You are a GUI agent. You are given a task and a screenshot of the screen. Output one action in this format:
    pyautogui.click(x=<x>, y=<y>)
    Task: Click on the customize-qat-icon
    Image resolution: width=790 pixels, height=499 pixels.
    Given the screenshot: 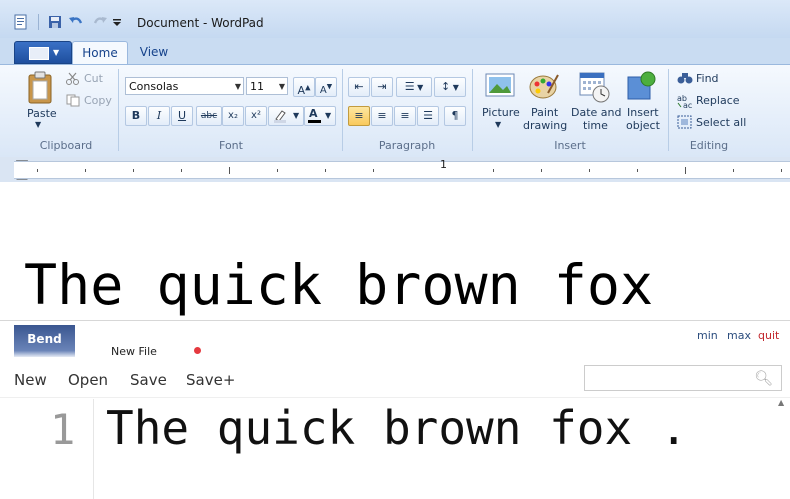 What is the action you would take?
    pyautogui.click(x=117, y=22)
    